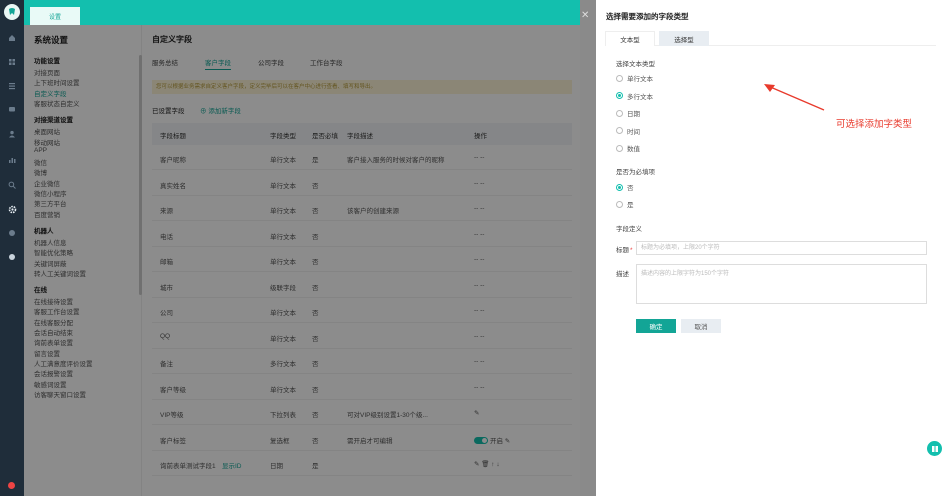  What do you see at coordinates (640, 79) in the screenshot?
I see `text-type-option-label: 单行文本` at bounding box center [640, 79].